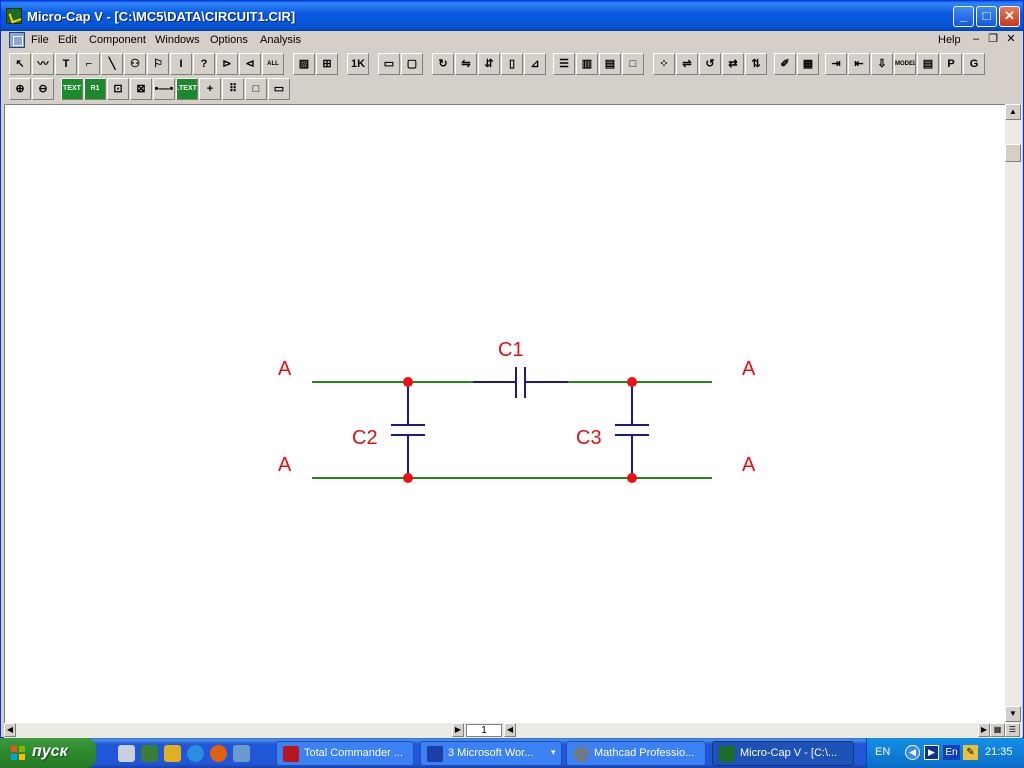  What do you see at coordinates (304, 64) in the screenshot?
I see `hatch-icon: ▨` at bounding box center [304, 64].